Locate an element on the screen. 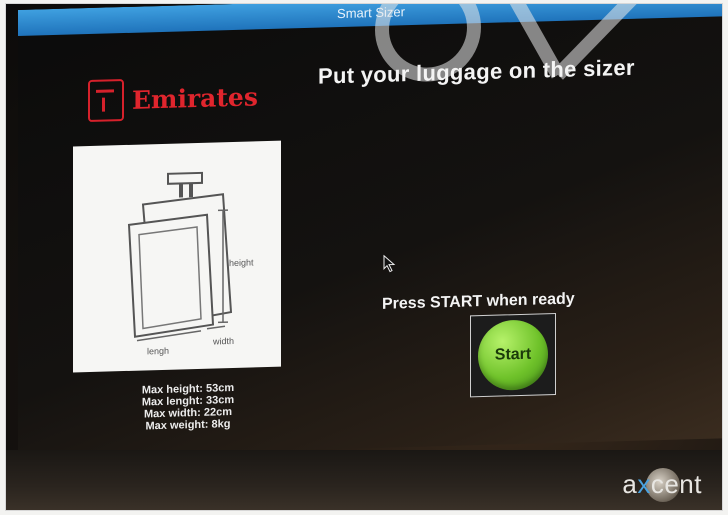 This screenshot has width=728, height=515. start-prompt: Press START when ready is located at coordinates (478, 301).